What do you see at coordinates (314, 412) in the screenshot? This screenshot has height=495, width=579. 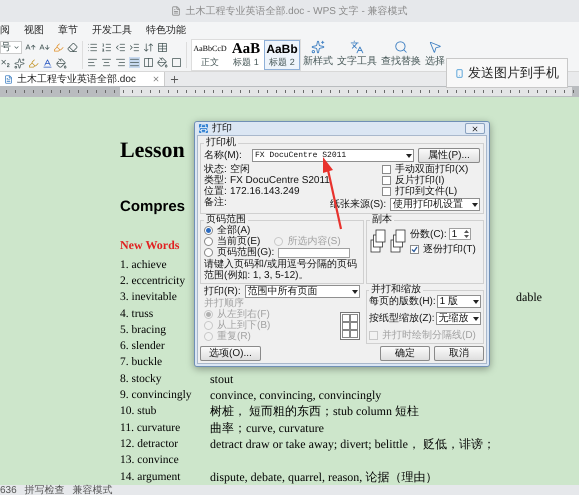 I see `word-meaning: 树桩， 短而粗的东西；stub column 短柱` at bounding box center [314, 412].